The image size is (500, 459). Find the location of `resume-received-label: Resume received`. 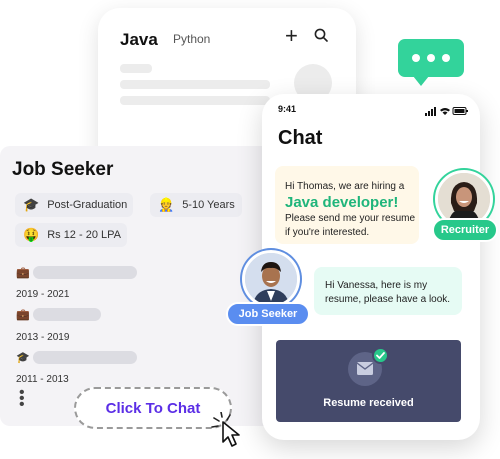

resume-received-label: Resume received is located at coordinates (368, 403).